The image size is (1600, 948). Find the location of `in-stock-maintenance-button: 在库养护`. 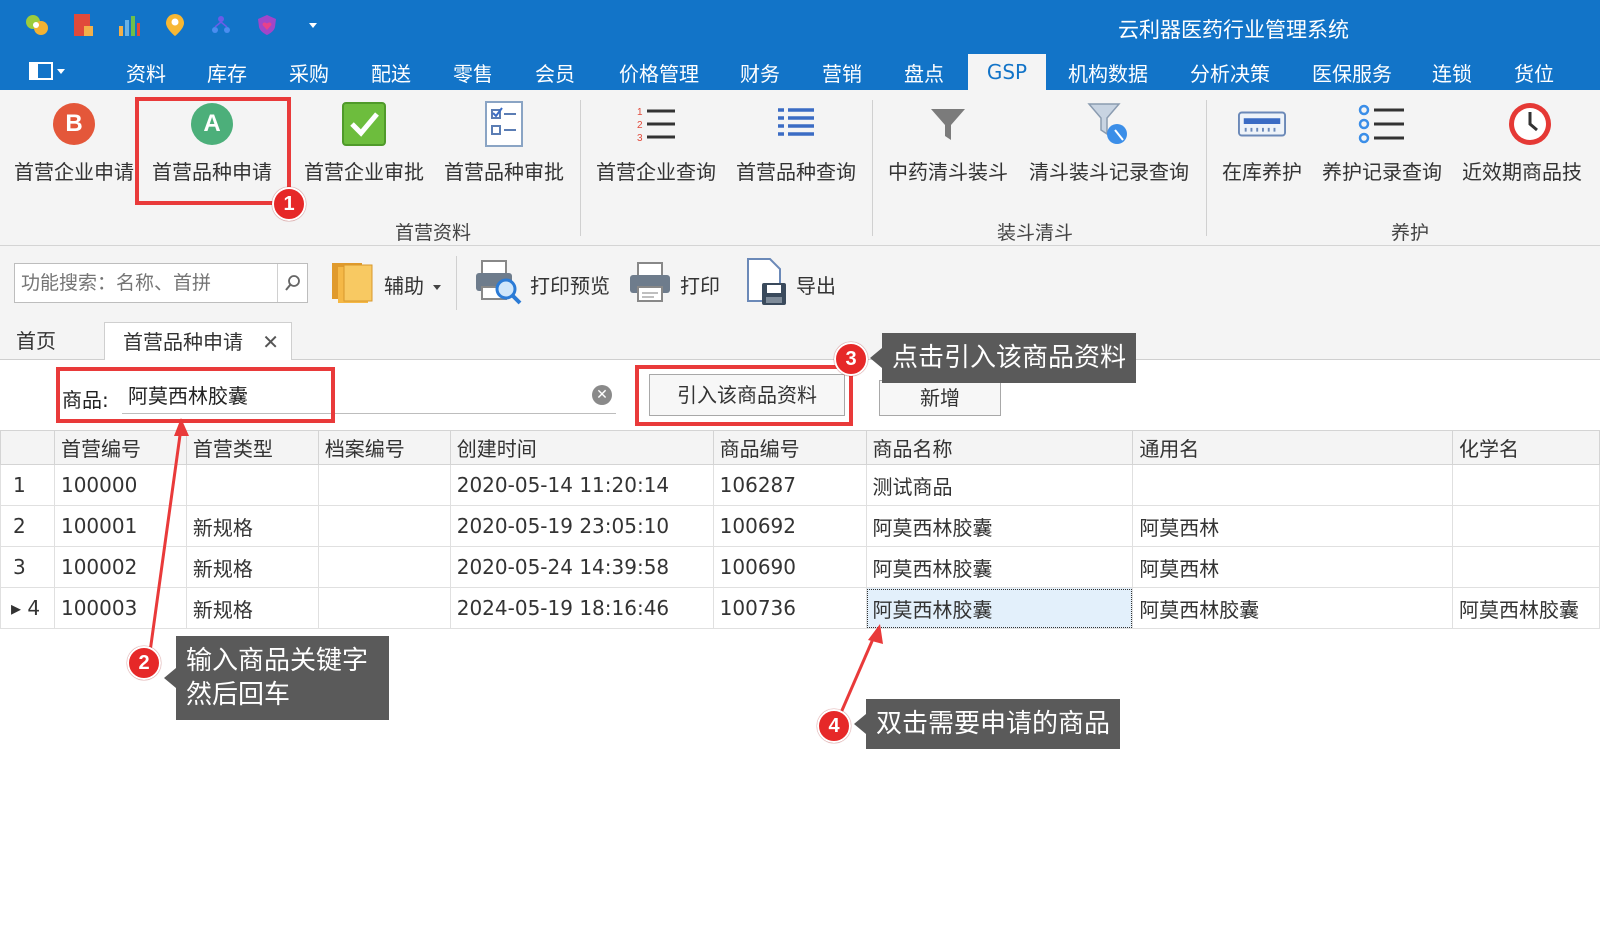

in-stock-maintenance-button: 在库养护 is located at coordinates (1262, 146).